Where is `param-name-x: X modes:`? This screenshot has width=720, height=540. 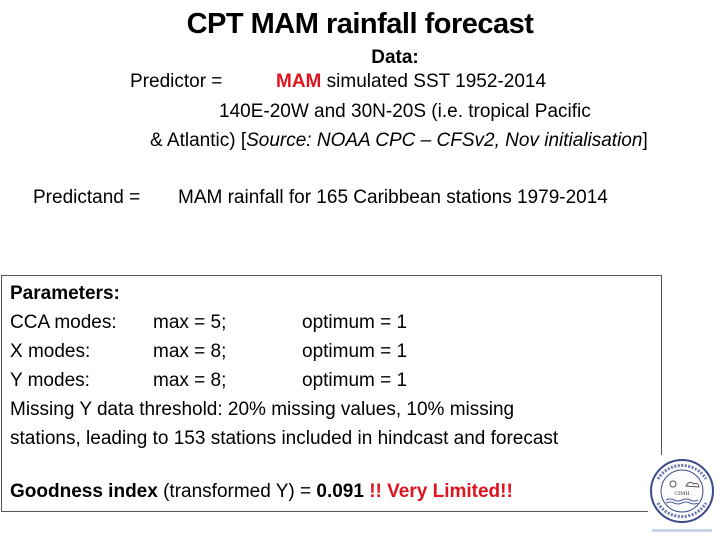
param-name-x: X modes: is located at coordinates (50, 351).